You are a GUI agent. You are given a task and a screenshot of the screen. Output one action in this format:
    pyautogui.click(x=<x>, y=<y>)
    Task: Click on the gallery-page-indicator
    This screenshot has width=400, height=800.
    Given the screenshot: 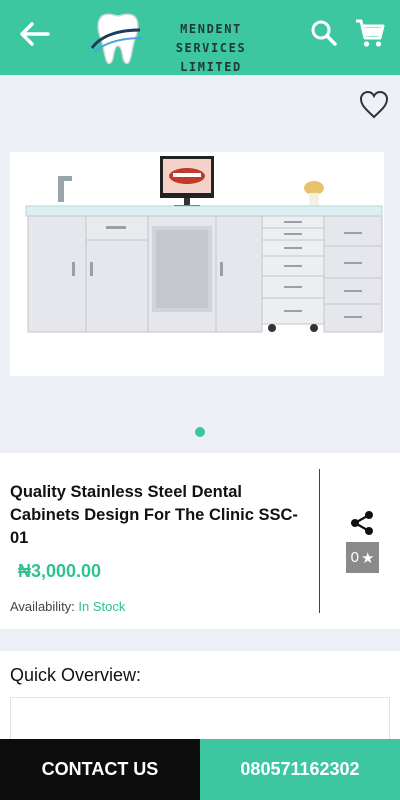 What is the action you would take?
    pyautogui.click(x=200, y=432)
    